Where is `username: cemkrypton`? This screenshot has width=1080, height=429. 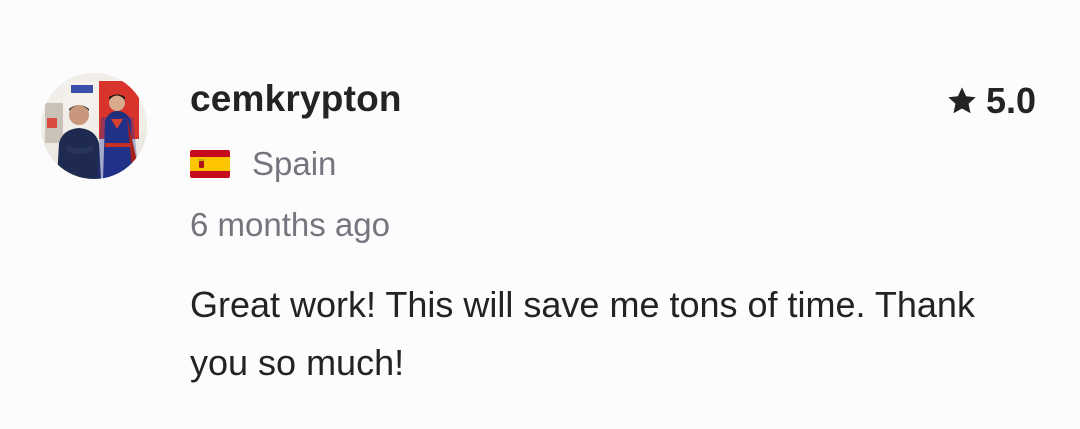
username: cemkrypton is located at coordinates (296, 99).